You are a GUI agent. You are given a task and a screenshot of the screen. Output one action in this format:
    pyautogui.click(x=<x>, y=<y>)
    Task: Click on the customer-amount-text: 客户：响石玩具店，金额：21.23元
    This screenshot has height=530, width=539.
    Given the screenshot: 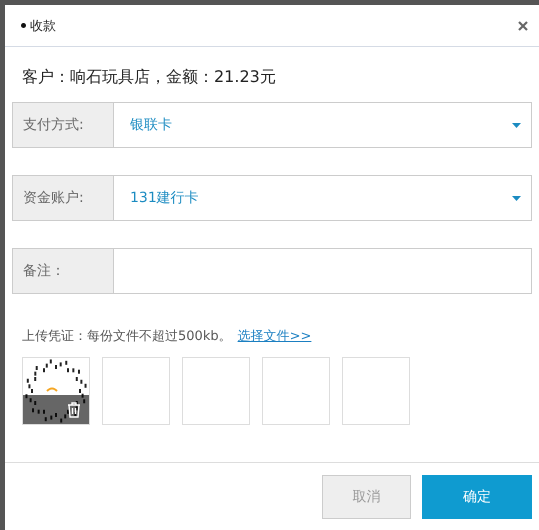 What is the action you would take?
    pyautogui.click(x=149, y=77)
    